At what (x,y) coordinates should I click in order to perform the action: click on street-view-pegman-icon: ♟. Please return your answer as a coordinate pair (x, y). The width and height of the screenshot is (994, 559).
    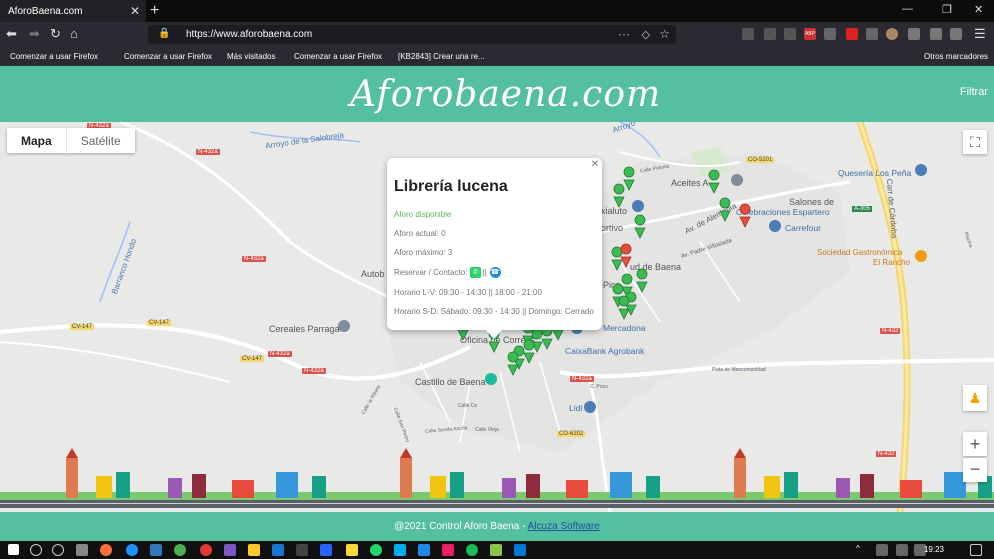
    Looking at the image, I should click on (975, 398).